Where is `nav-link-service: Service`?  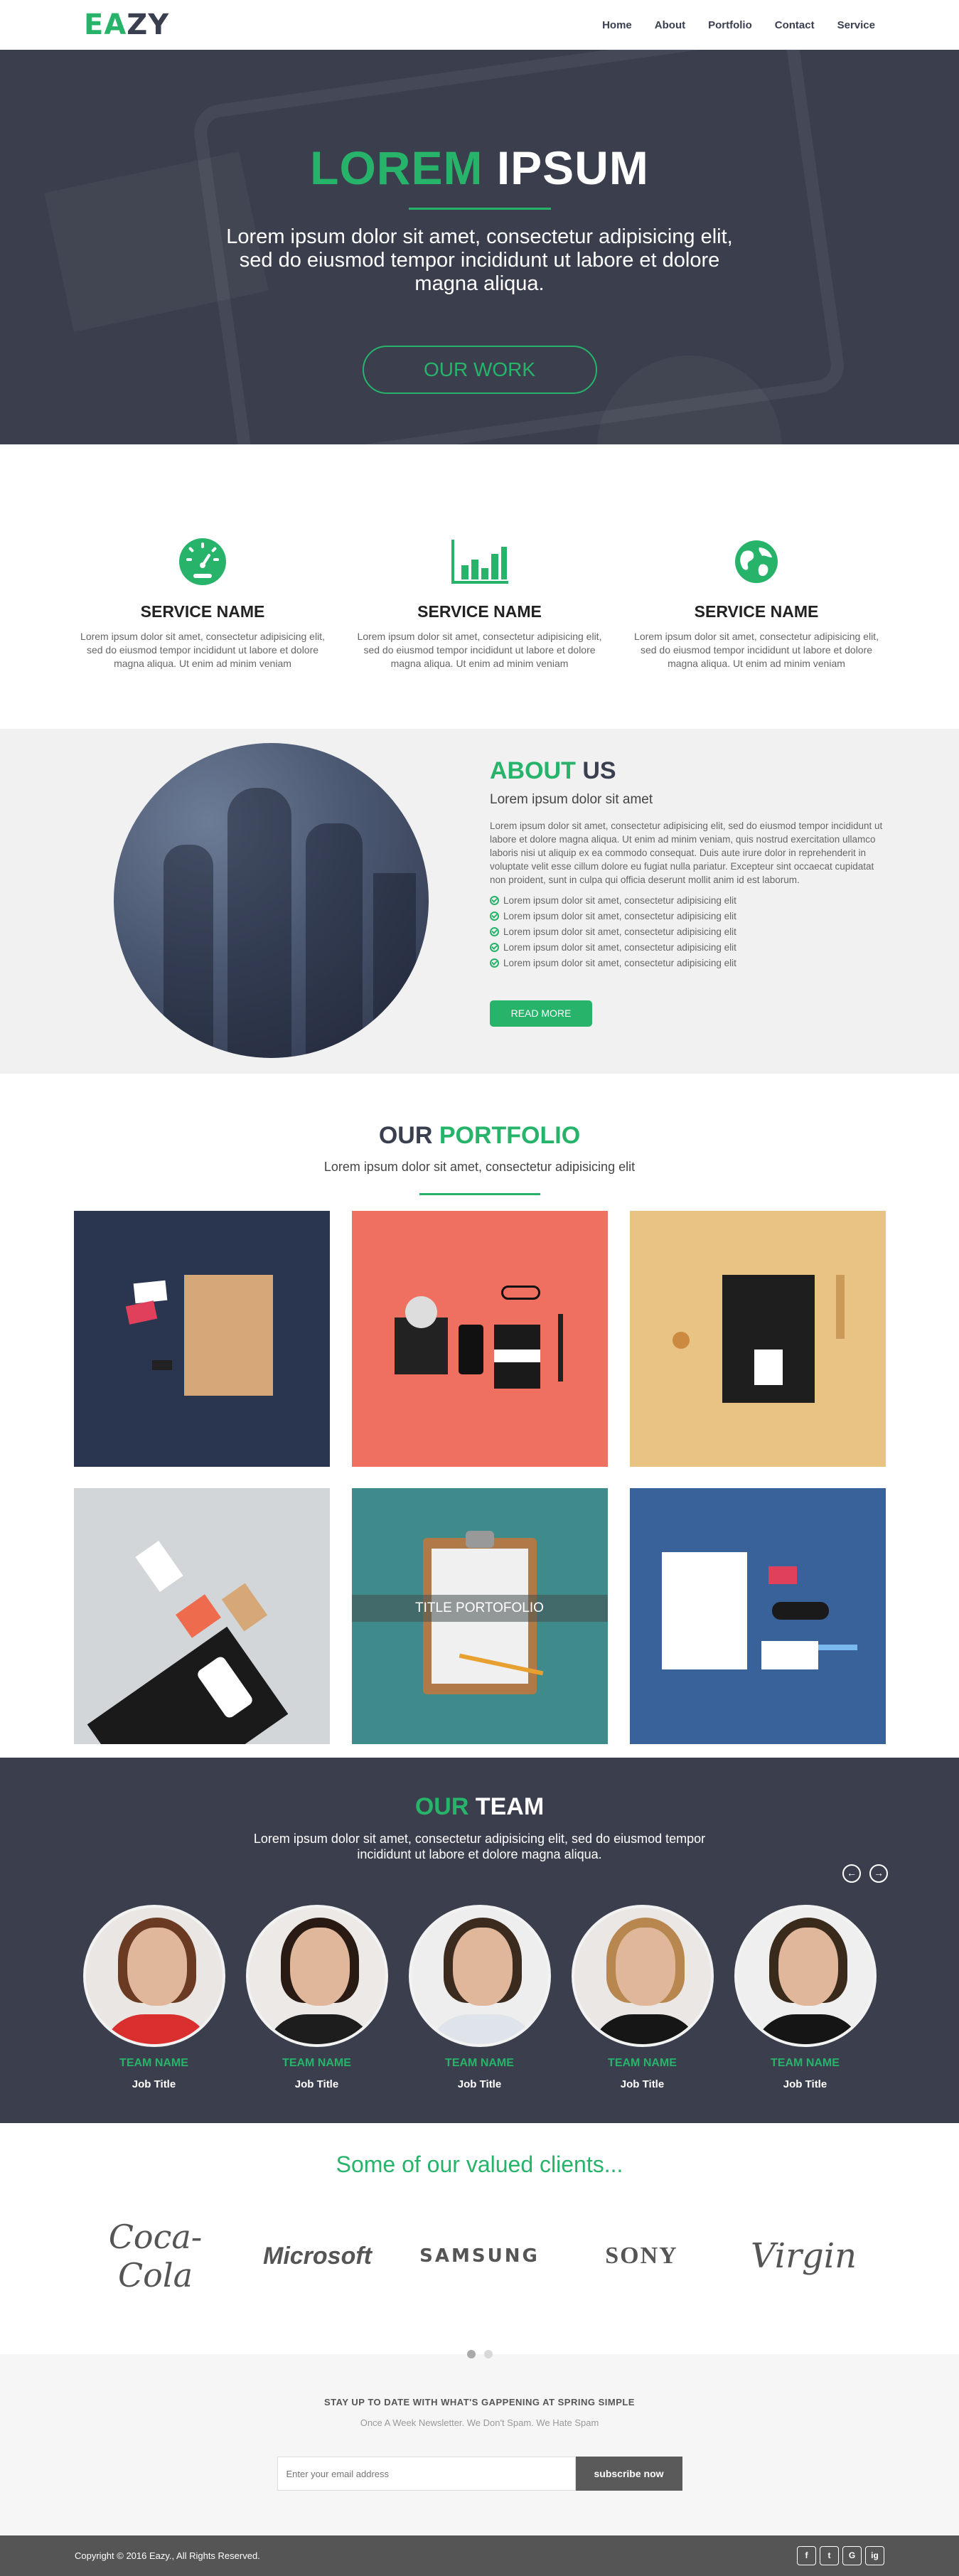
nav-link-service: Service is located at coordinates (856, 25).